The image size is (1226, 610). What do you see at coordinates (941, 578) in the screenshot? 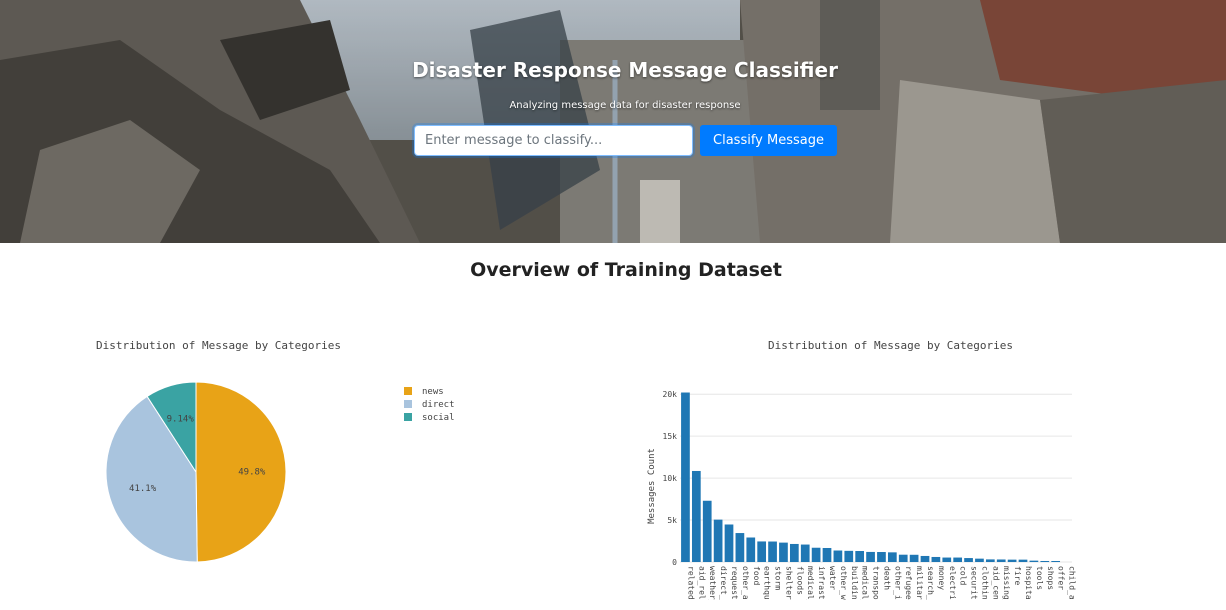
I see `x-tick-label: money` at bounding box center [941, 578].